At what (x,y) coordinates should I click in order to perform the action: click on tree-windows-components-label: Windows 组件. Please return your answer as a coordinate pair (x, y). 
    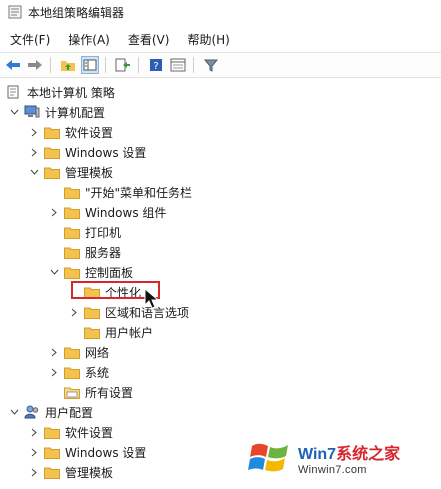
    Looking at the image, I should click on (126, 212).